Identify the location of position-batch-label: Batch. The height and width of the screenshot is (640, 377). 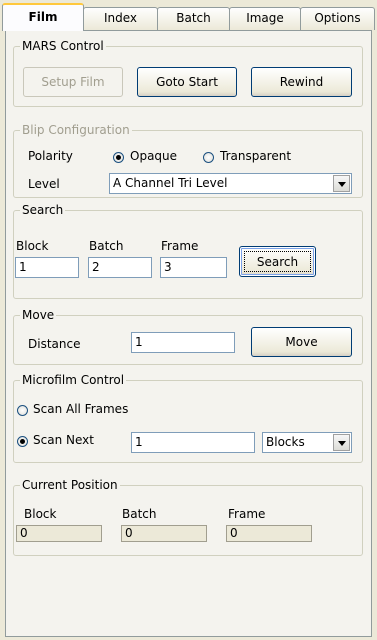
(139, 514).